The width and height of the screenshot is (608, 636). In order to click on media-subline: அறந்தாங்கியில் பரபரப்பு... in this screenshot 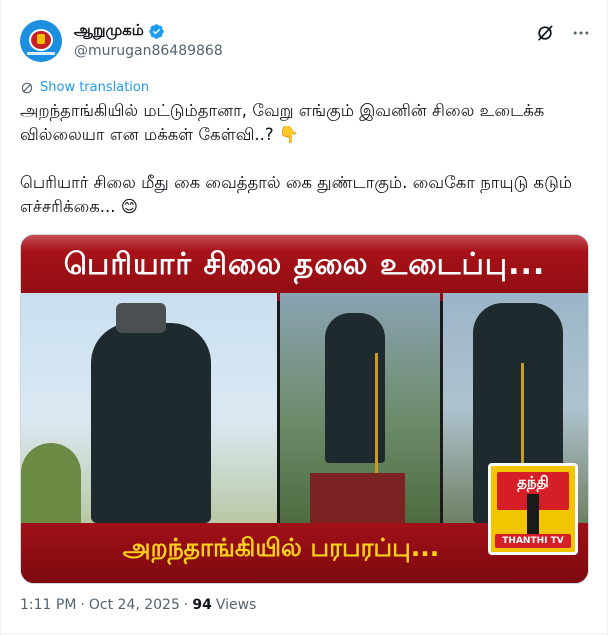, I will do `click(281, 547)`.